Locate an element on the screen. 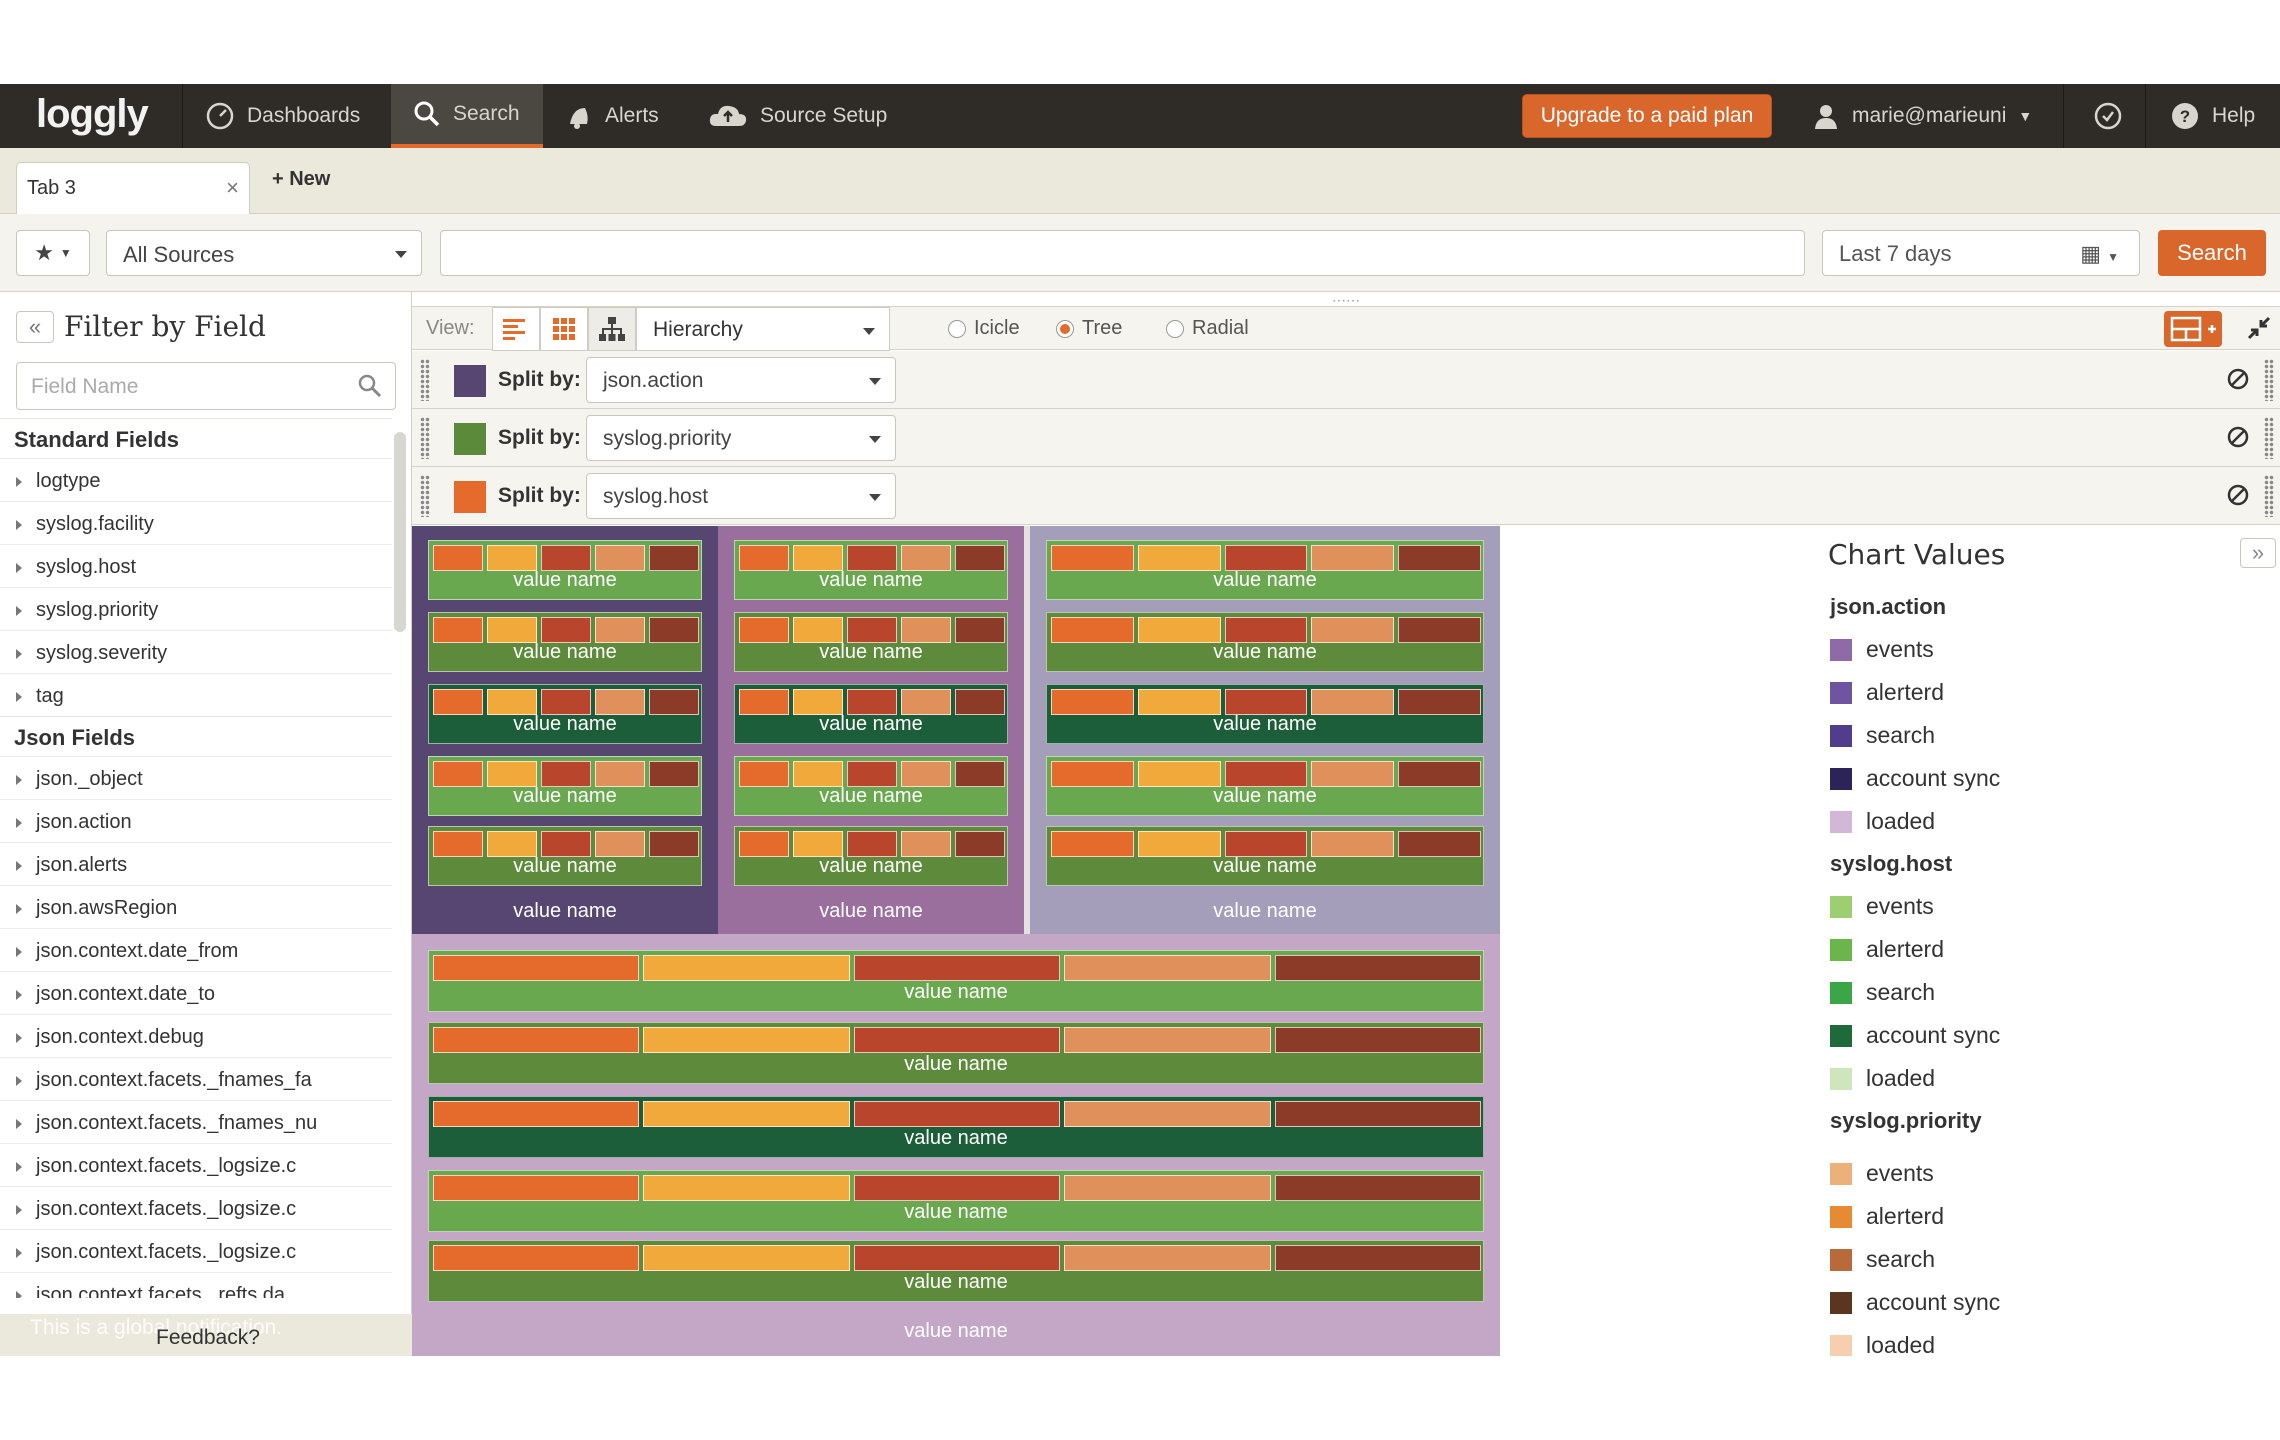  activity-button is located at coordinates (2108, 116).